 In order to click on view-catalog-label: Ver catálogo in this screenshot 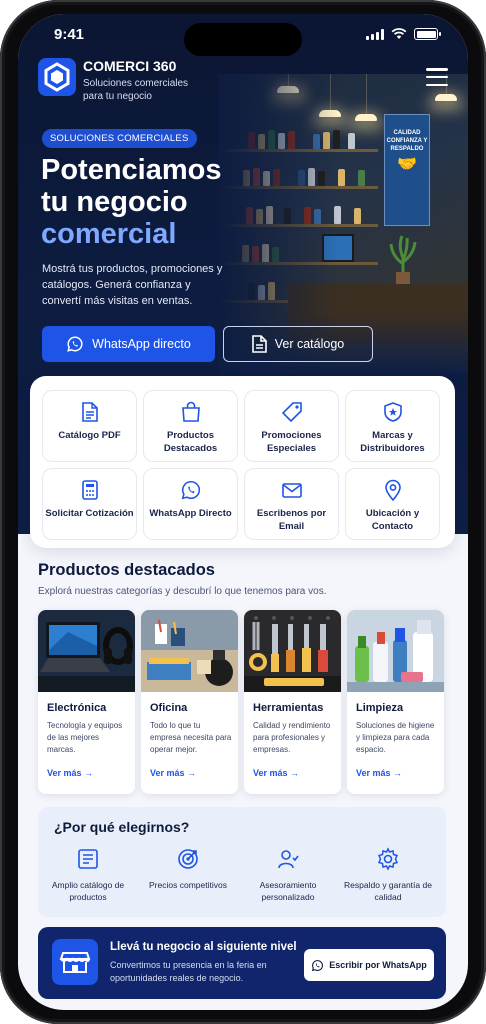, I will do `click(309, 344)`.